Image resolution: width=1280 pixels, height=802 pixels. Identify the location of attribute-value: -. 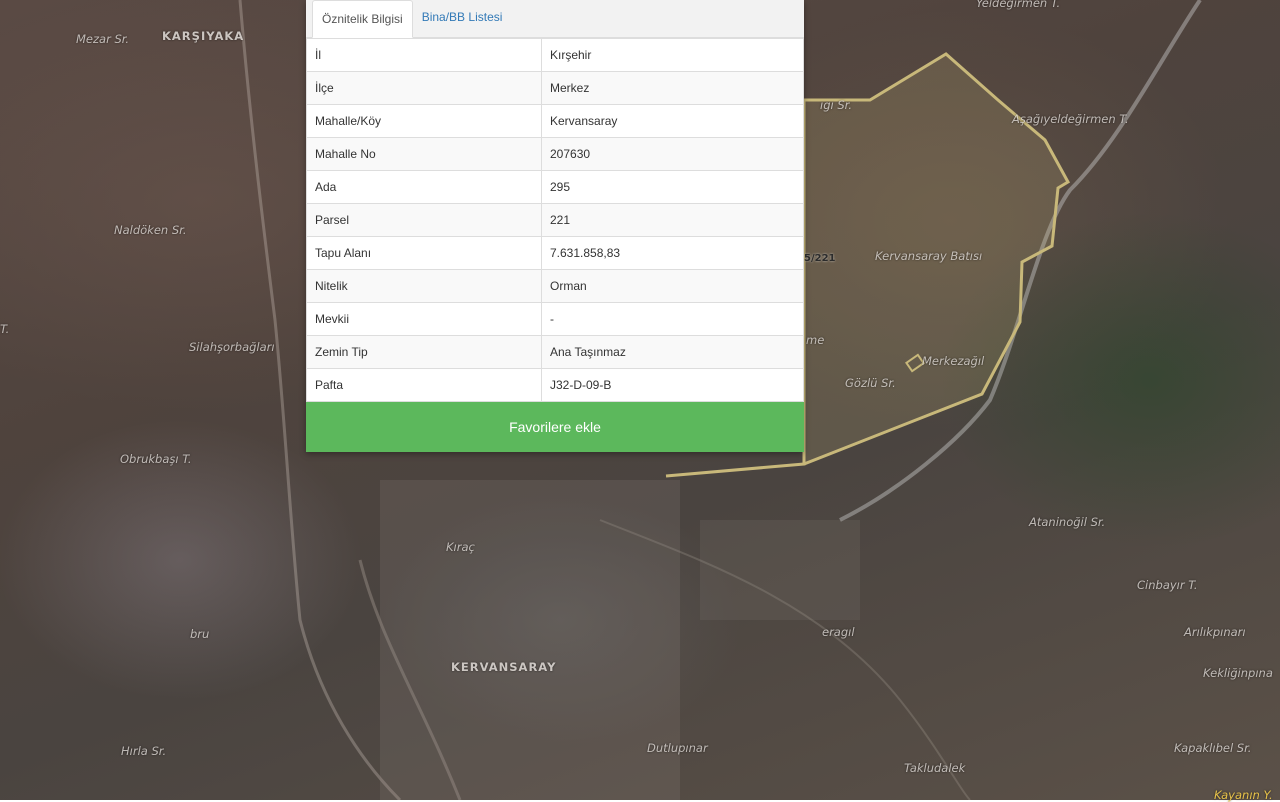
(672, 319).